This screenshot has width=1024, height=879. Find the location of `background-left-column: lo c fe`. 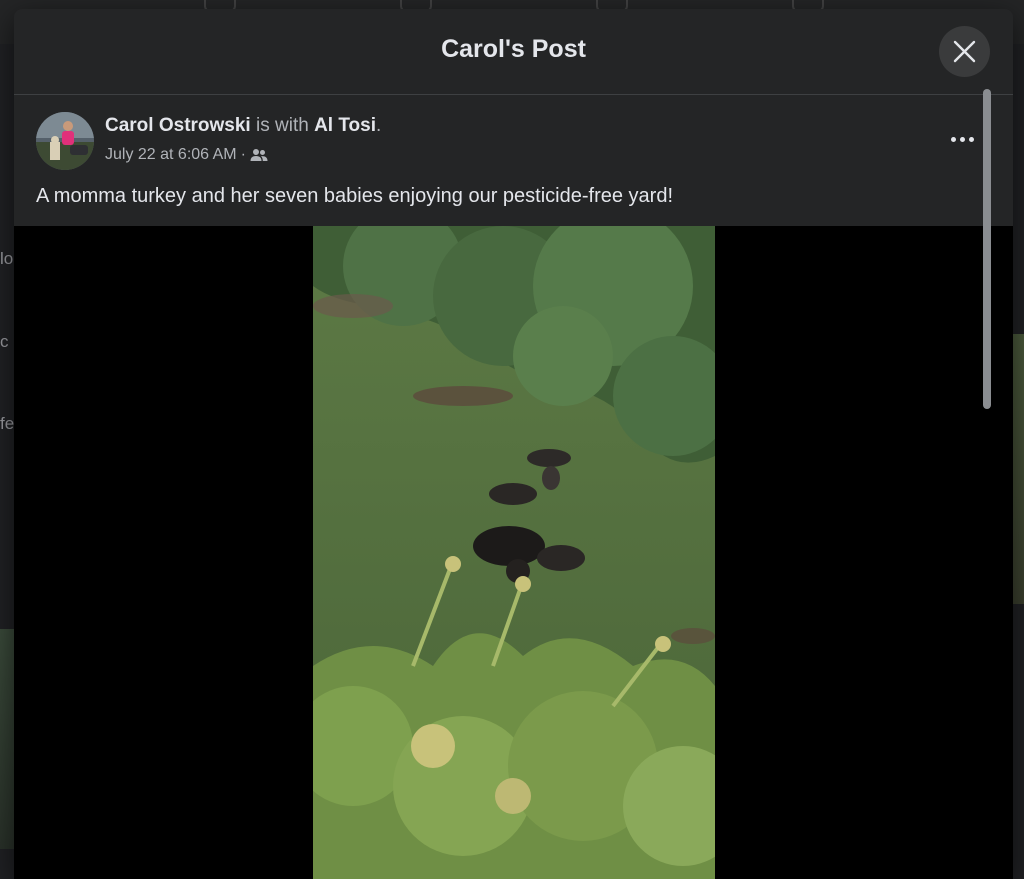

background-left-column: lo c fe is located at coordinates (7, 461).